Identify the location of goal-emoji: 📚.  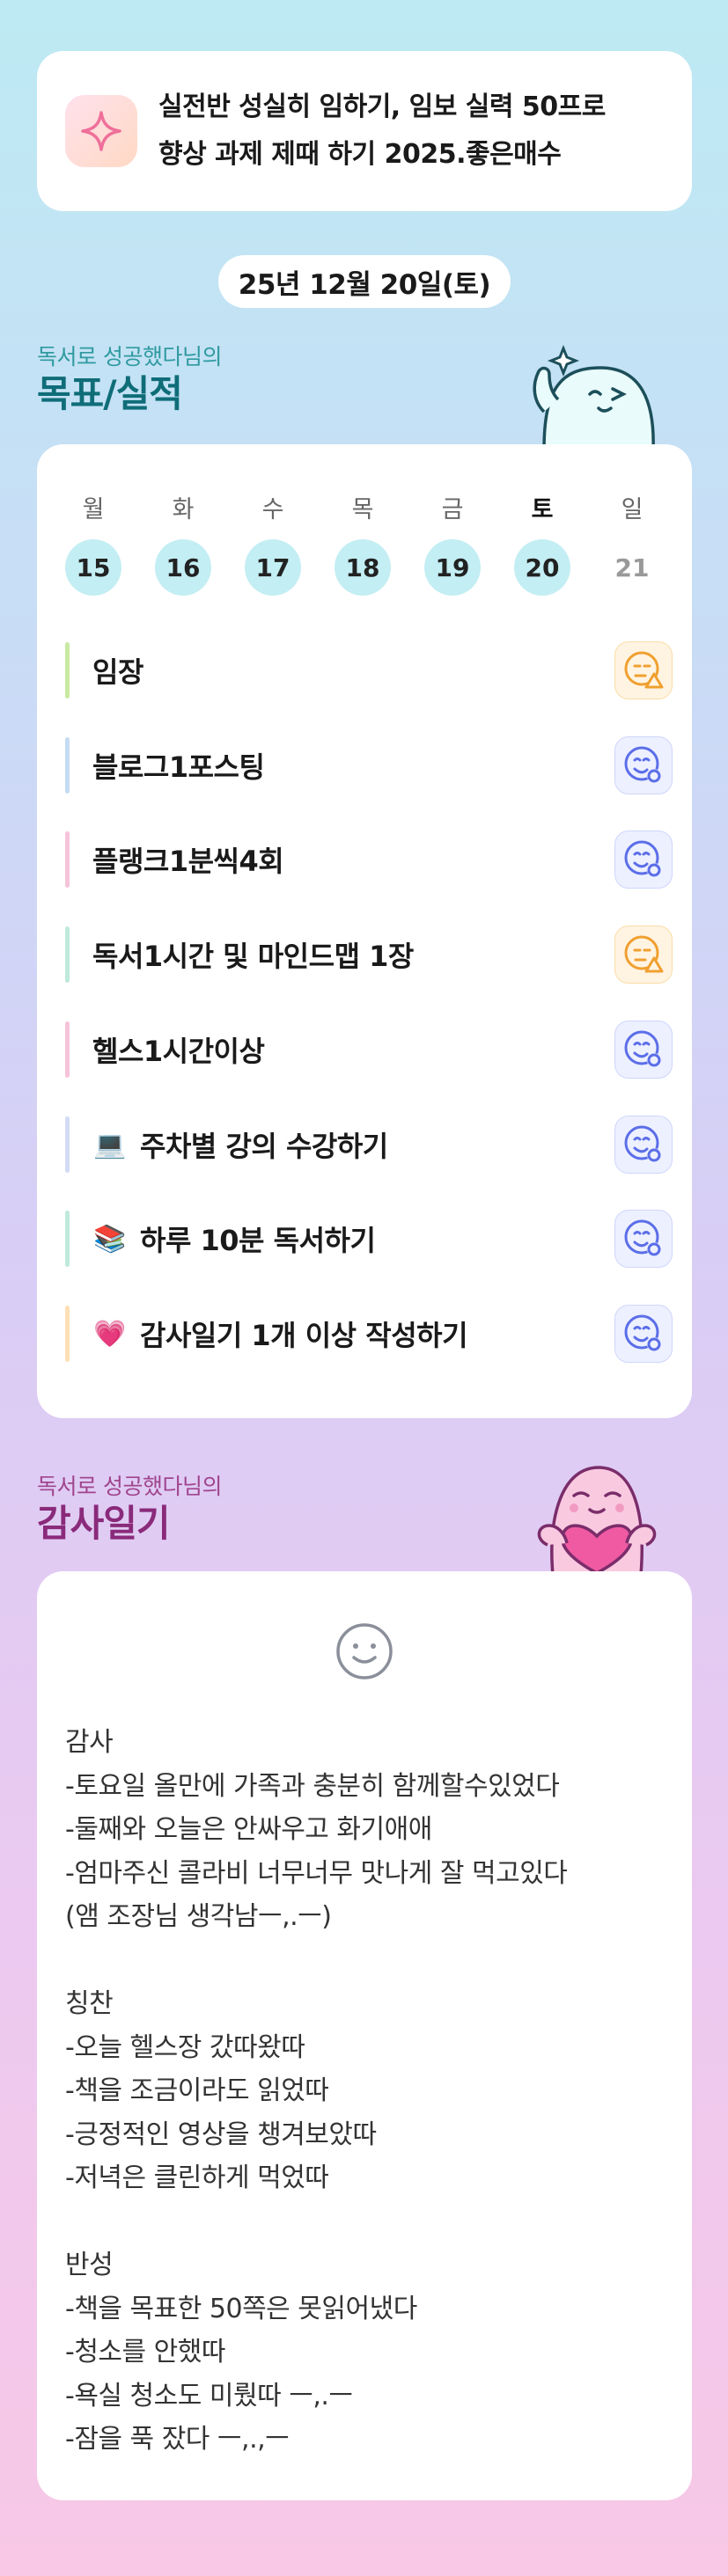
(110, 1239).